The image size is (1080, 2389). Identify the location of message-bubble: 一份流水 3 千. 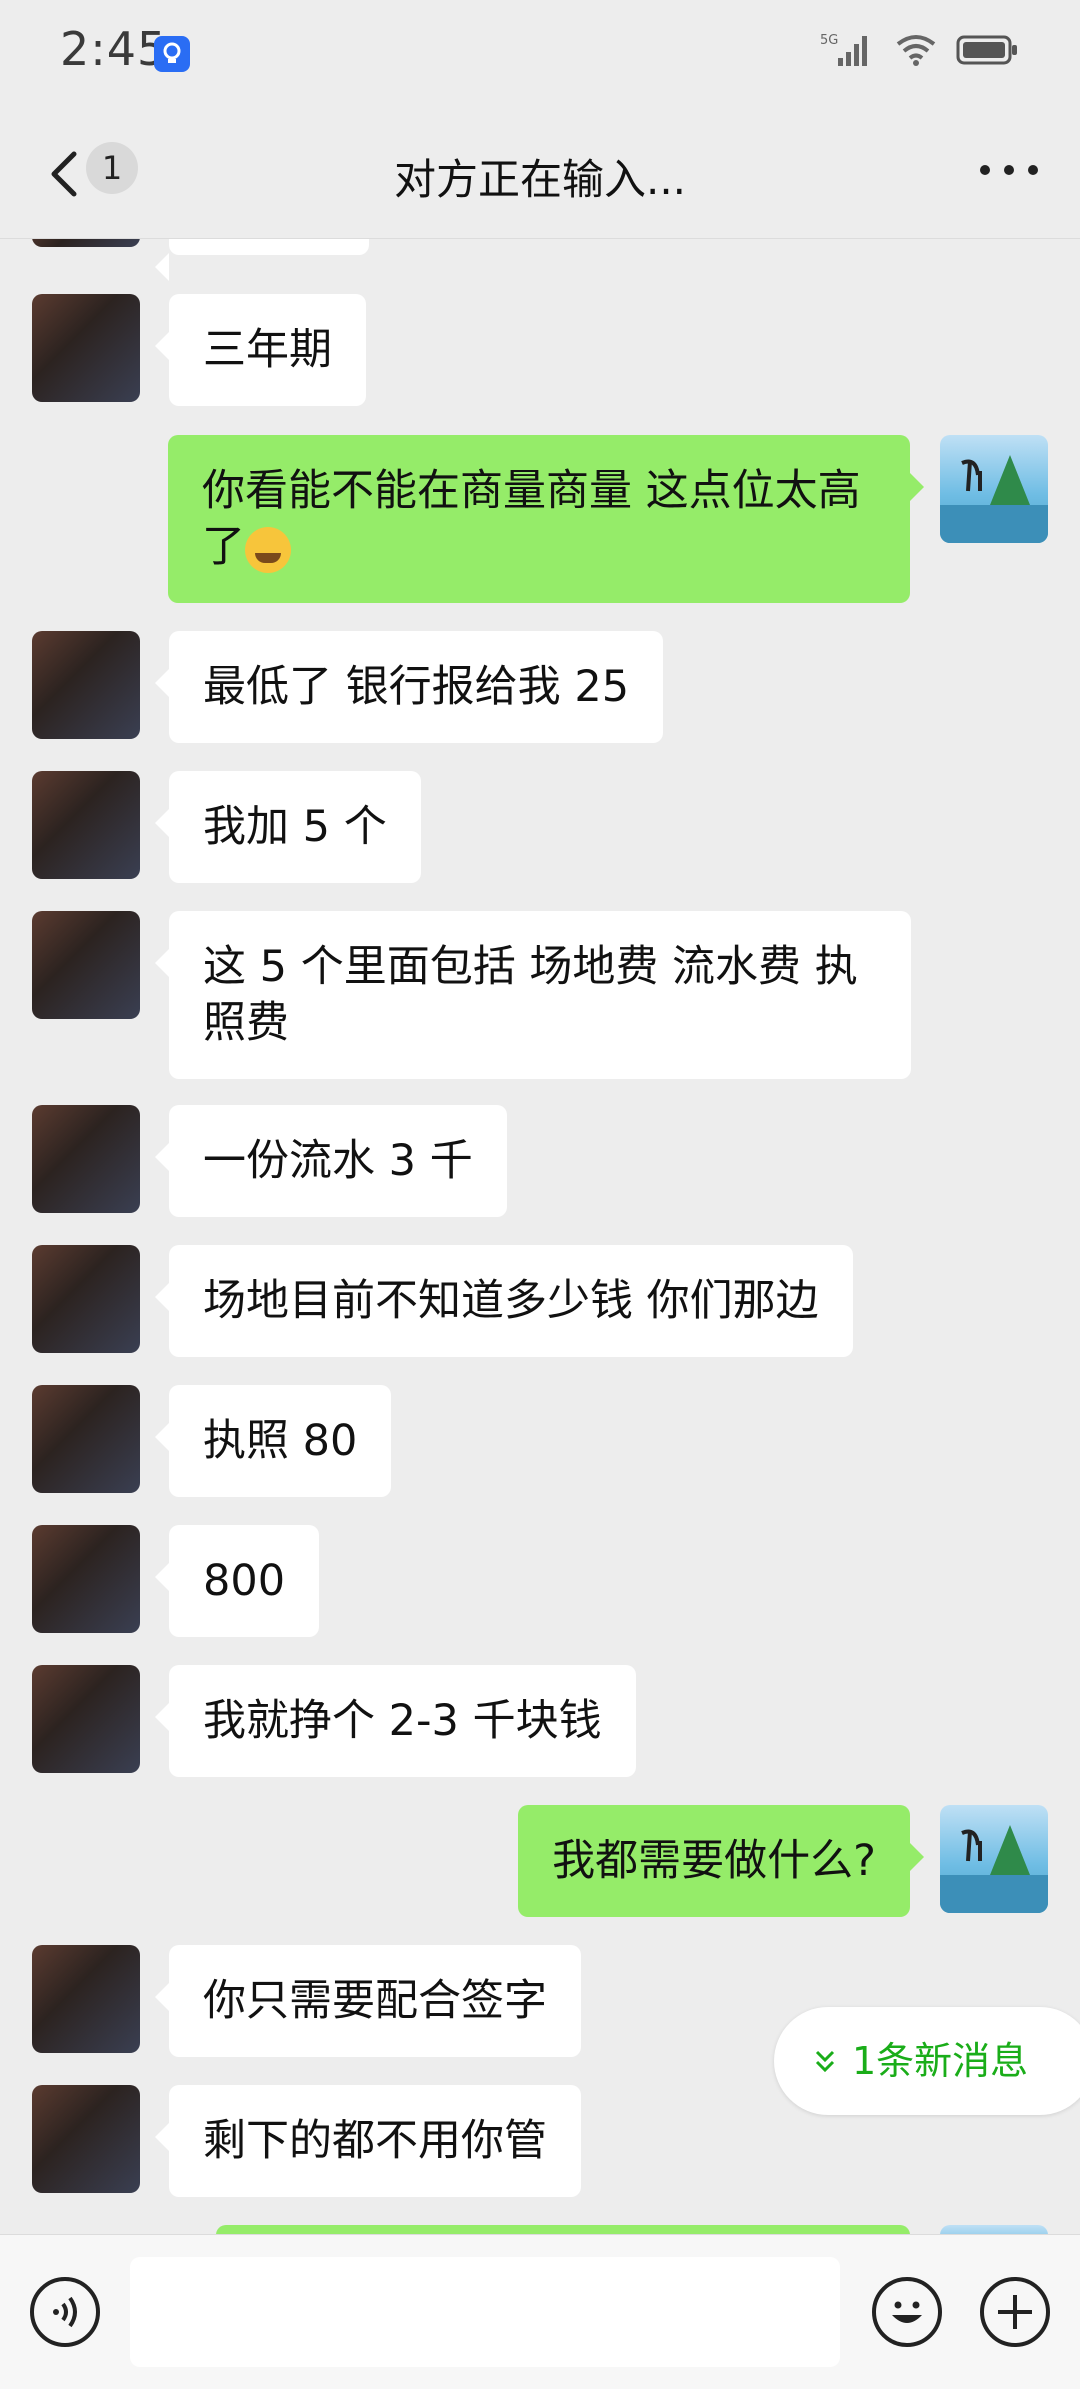
(331, 1161).